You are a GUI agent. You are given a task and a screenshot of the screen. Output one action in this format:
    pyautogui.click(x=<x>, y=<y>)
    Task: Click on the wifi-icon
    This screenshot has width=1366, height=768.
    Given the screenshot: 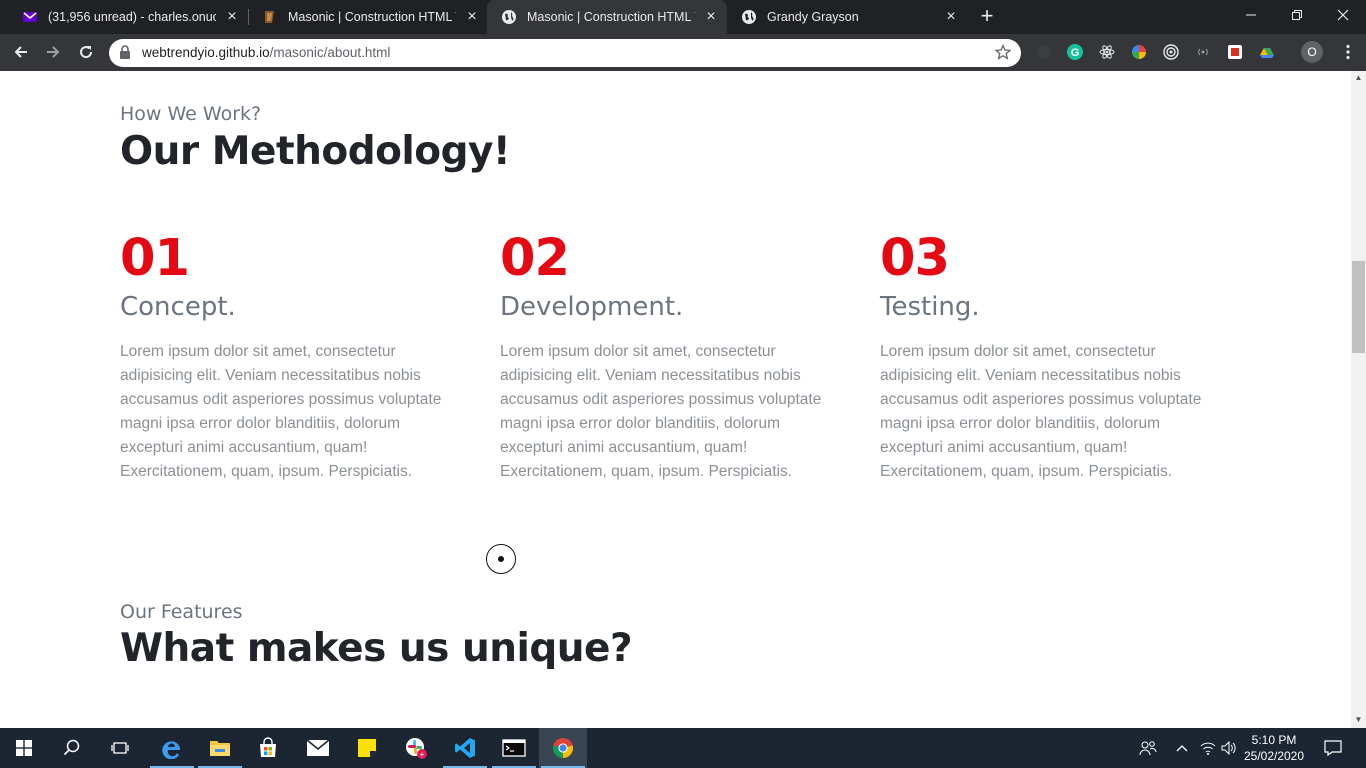 What is the action you would take?
    pyautogui.click(x=1208, y=748)
    